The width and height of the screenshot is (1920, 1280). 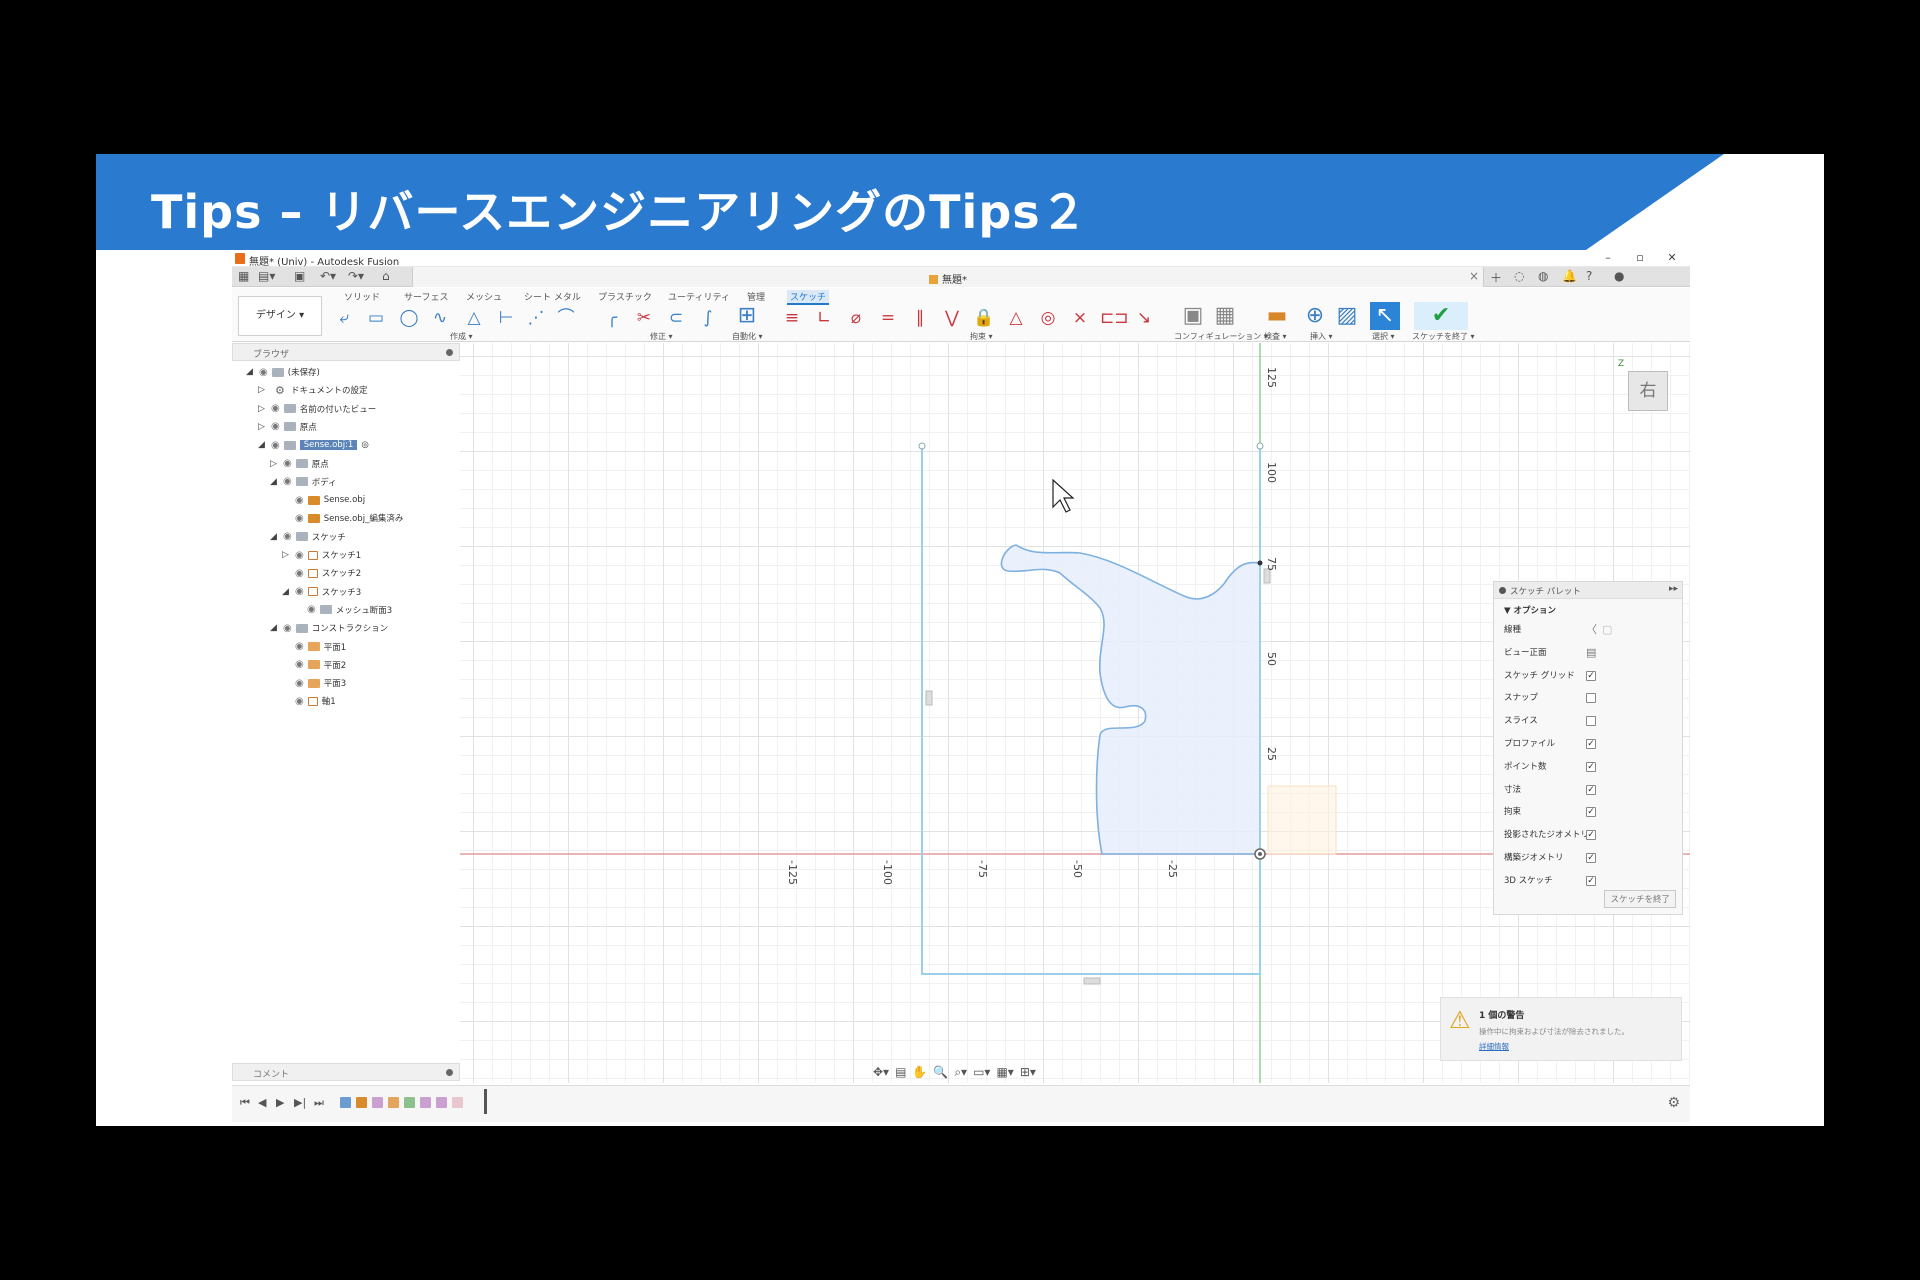 I want to click on zoom-icon: 🔍, so click(x=940, y=1072).